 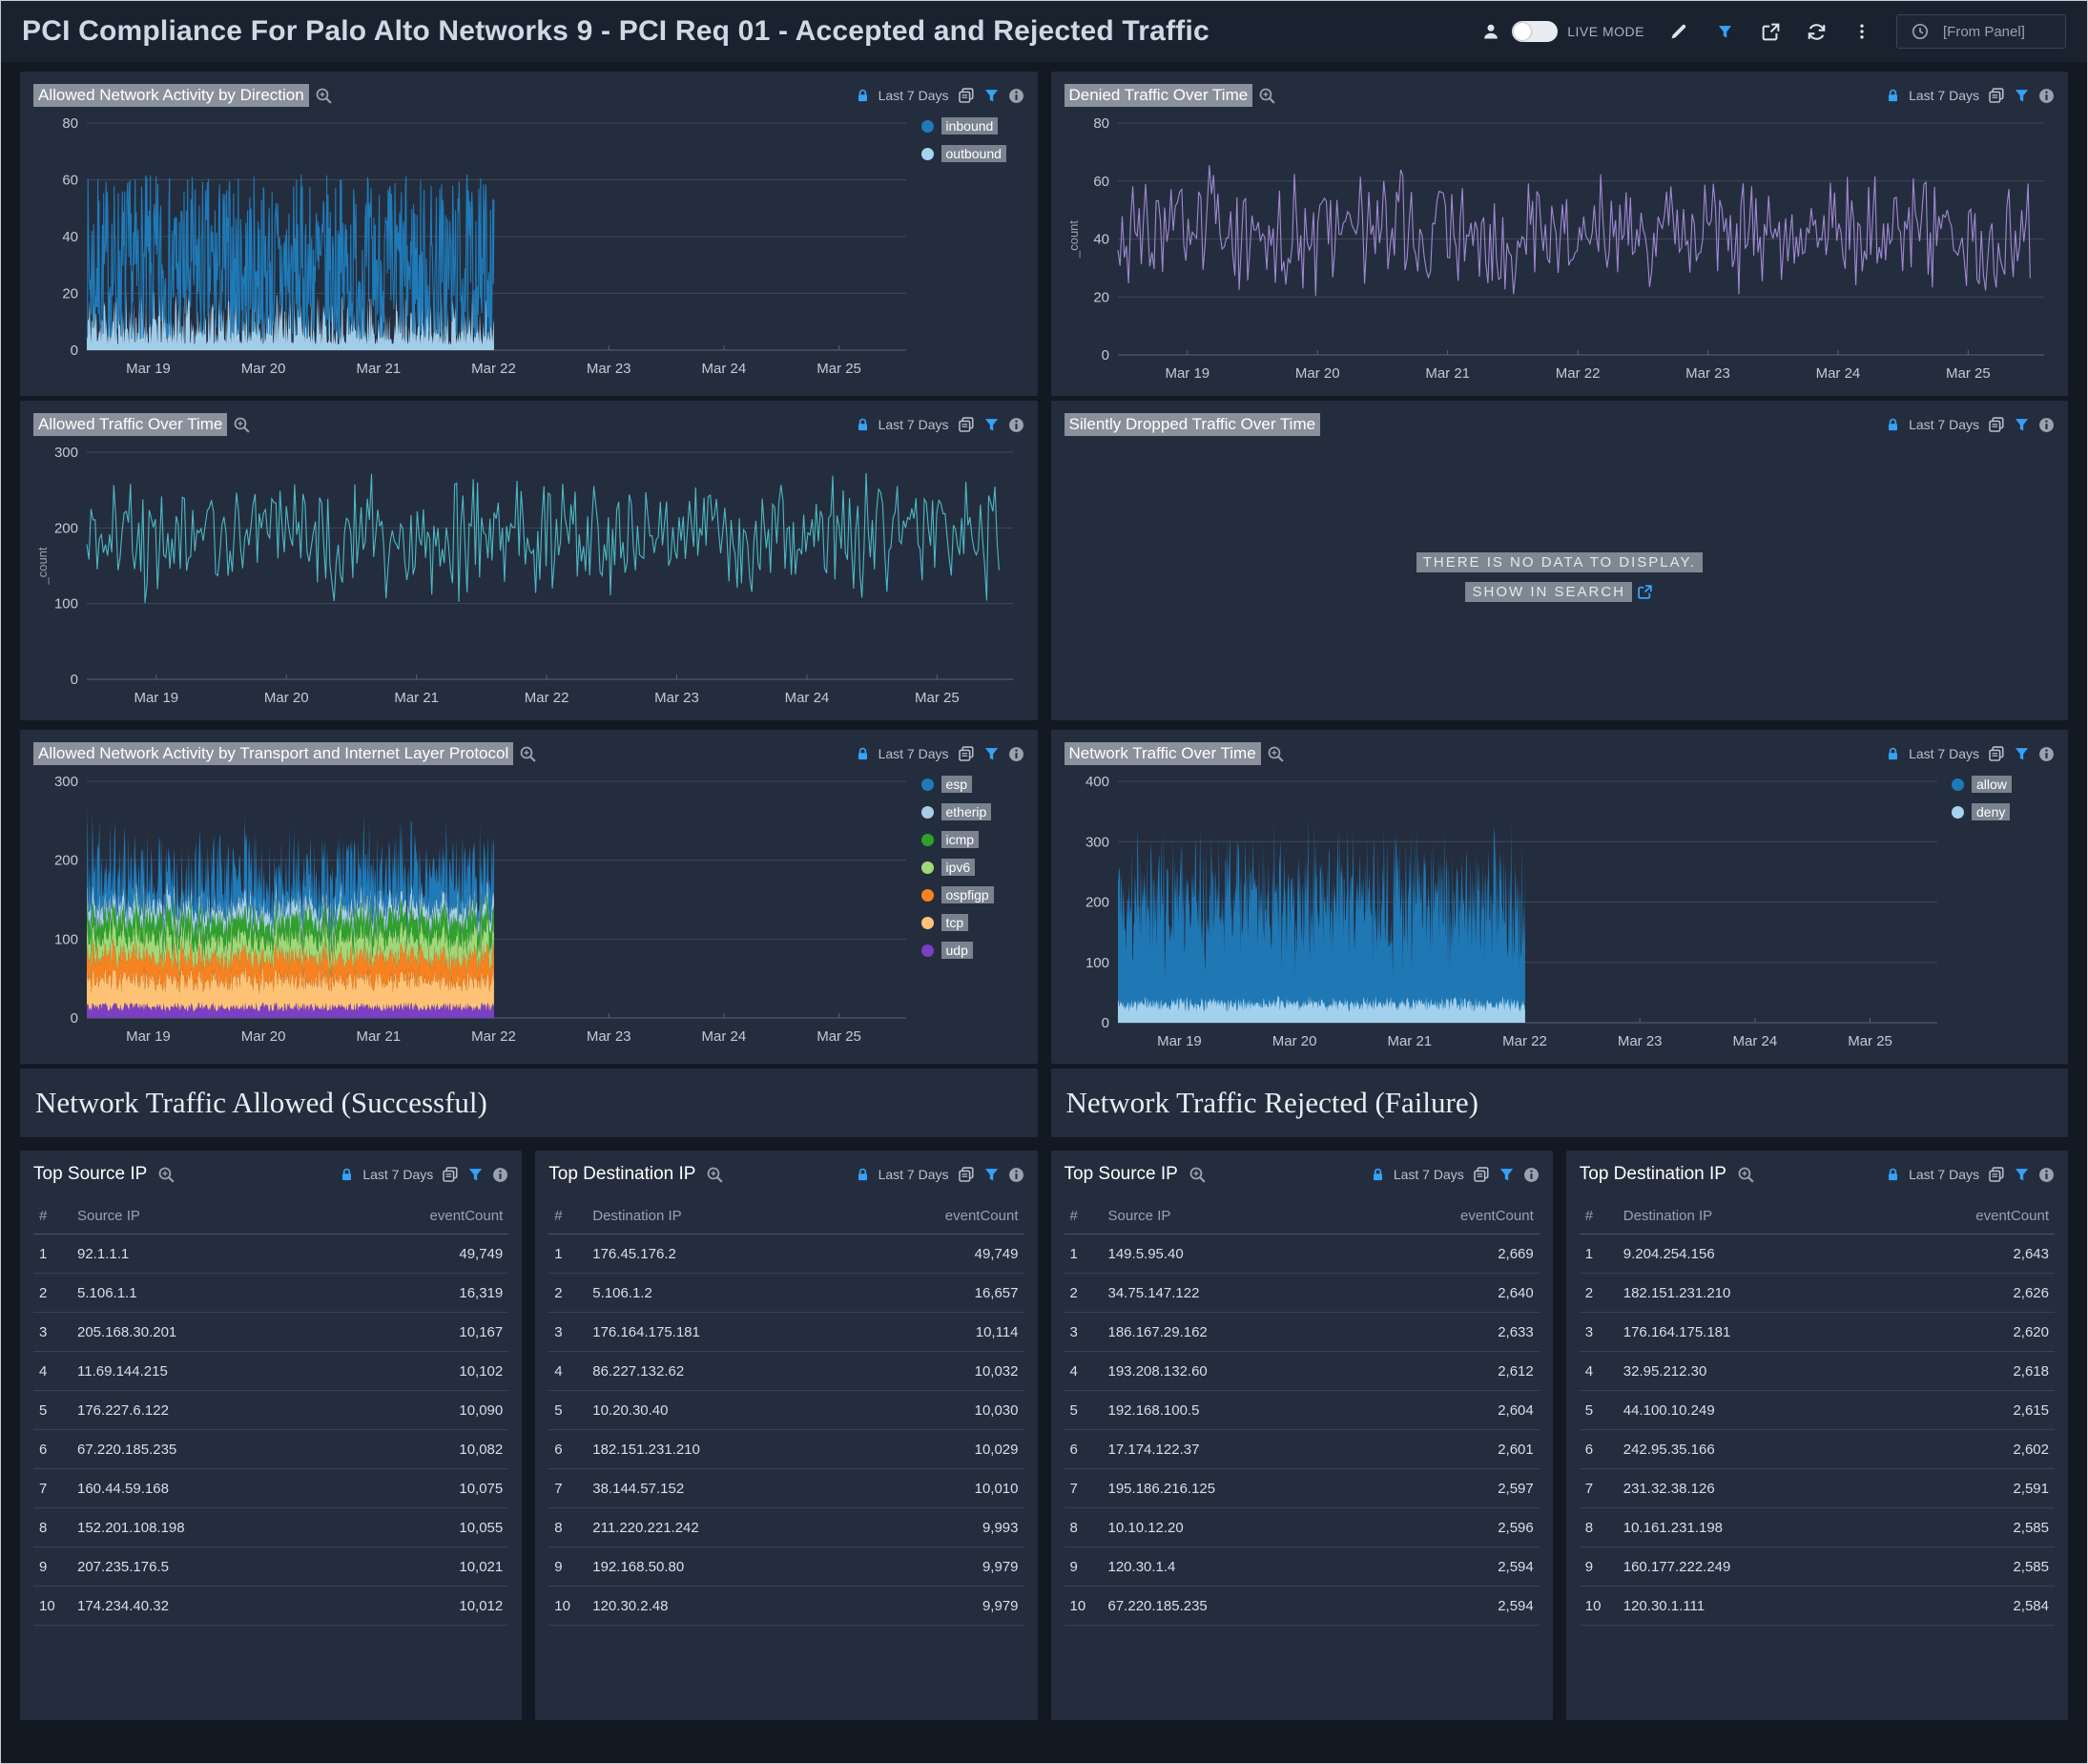 I want to click on legend-item: ospfigp, so click(x=972, y=894).